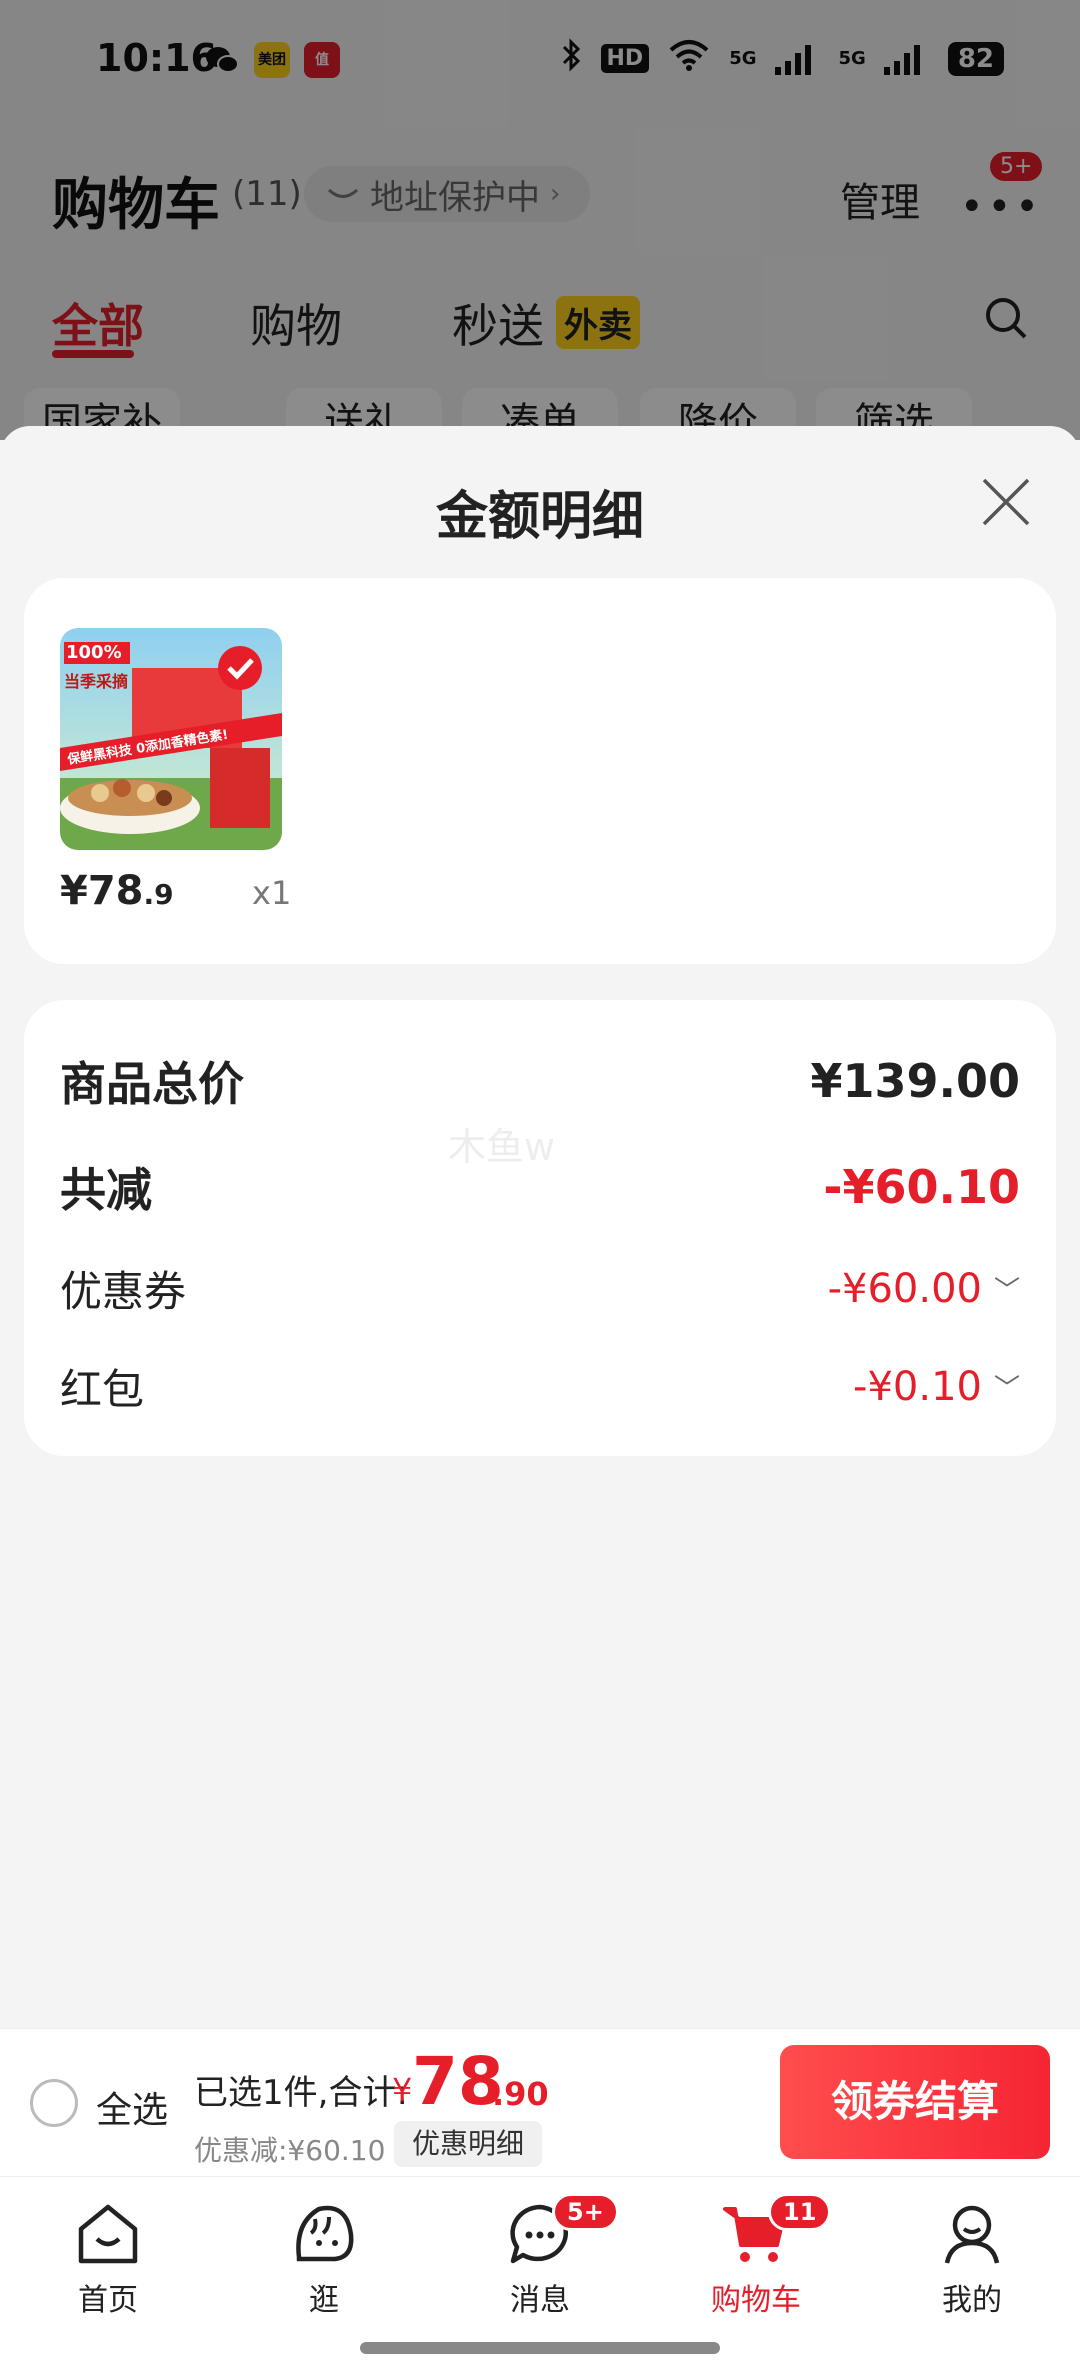 The image size is (1080, 2374). What do you see at coordinates (54, 2103) in the screenshot?
I see `select-all-checkbox` at bounding box center [54, 2103].